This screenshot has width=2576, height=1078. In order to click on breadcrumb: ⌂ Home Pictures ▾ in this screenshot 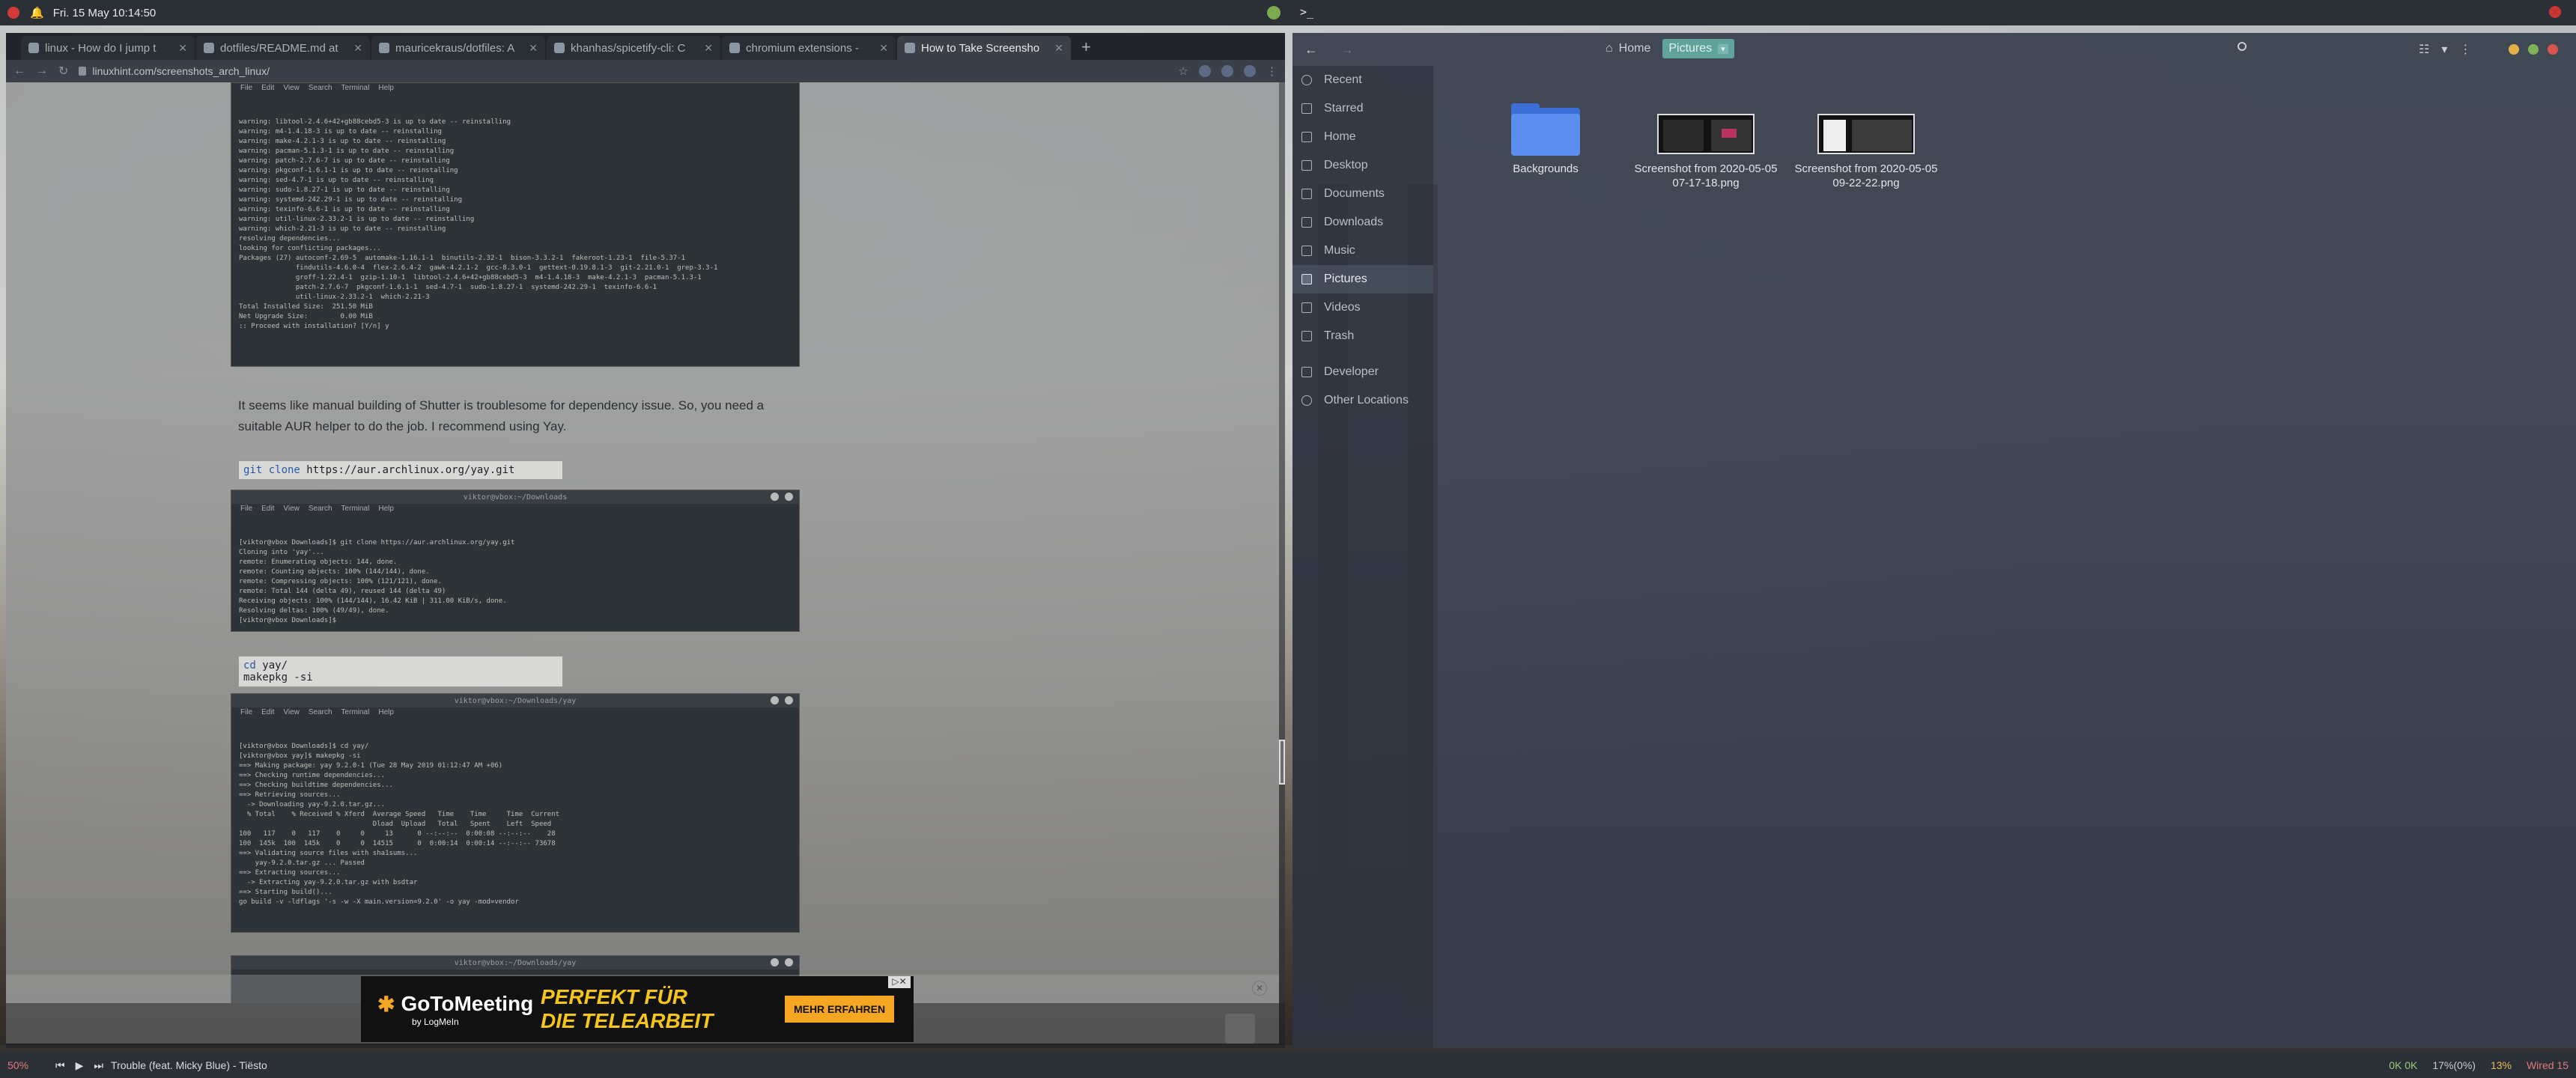, I will do `click(1667, 48)`.